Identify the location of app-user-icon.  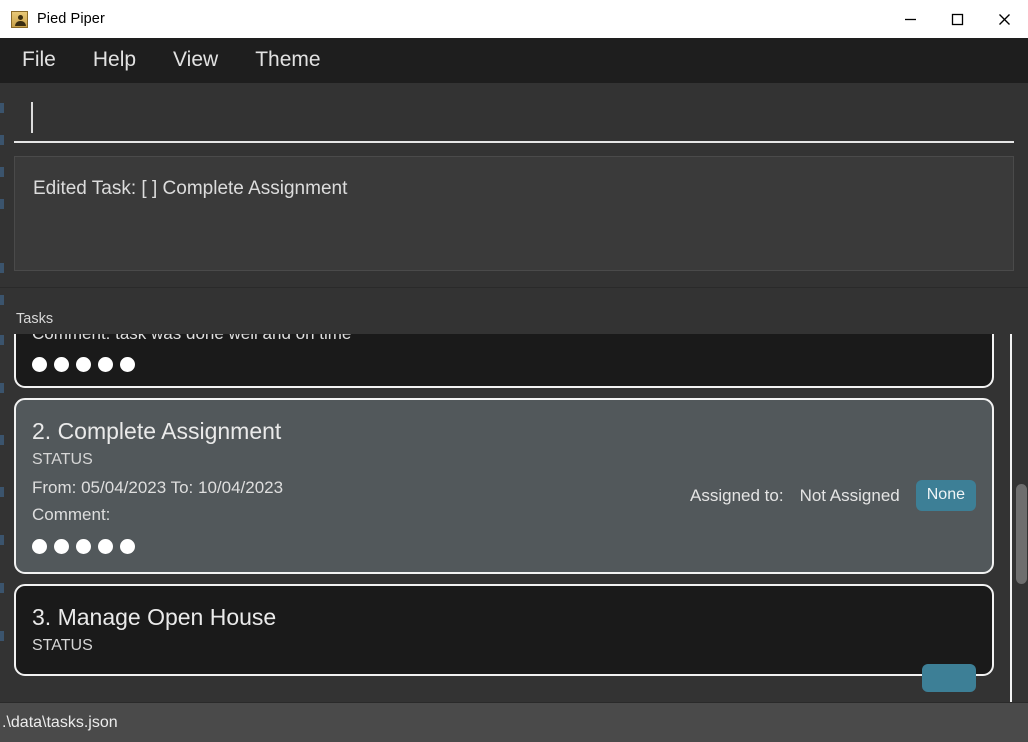
(19, 19).